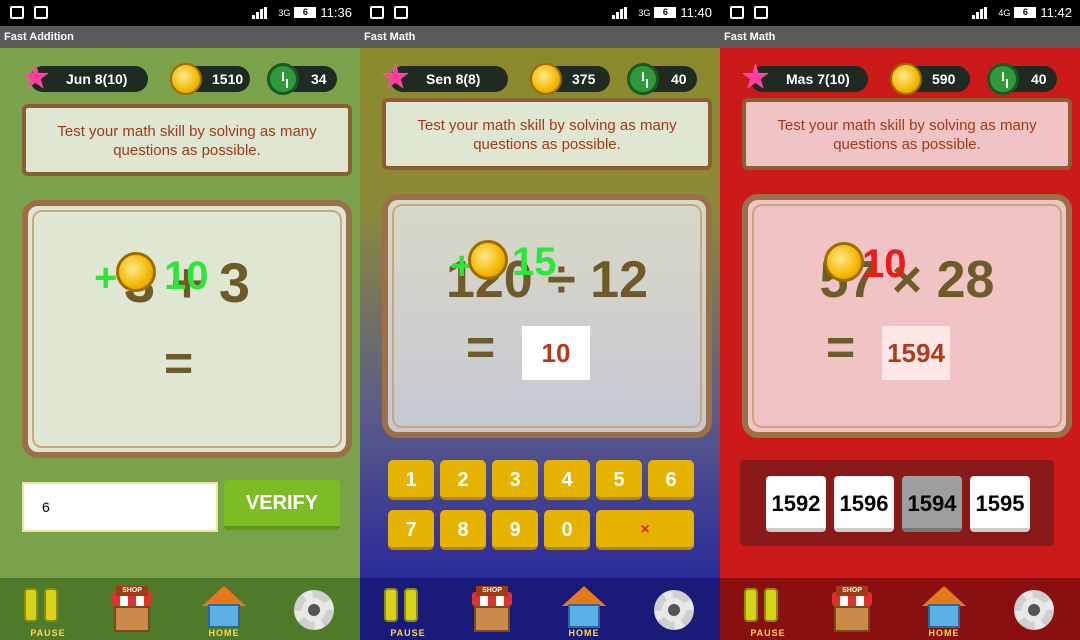 The image size is (1080, 640). Describe the element at coordinates (556, 353) in the screenshot. I see `answer-display: 10` at that location.